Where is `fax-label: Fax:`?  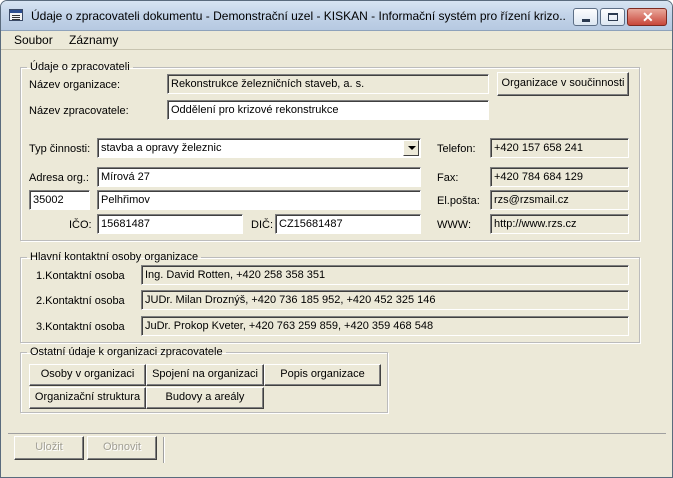
fax-label: Fax: is located at coordinates (448, 178).